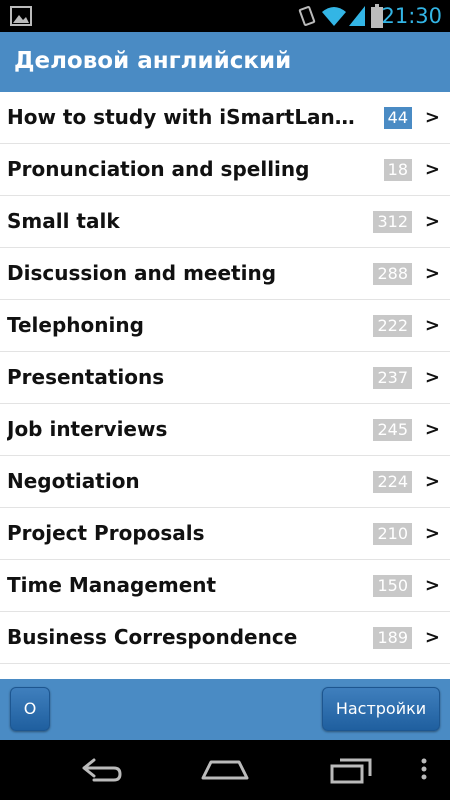 This screenshot has height=800, width=450. I want to click on topic-count-badge: 18, so click(397, 170).